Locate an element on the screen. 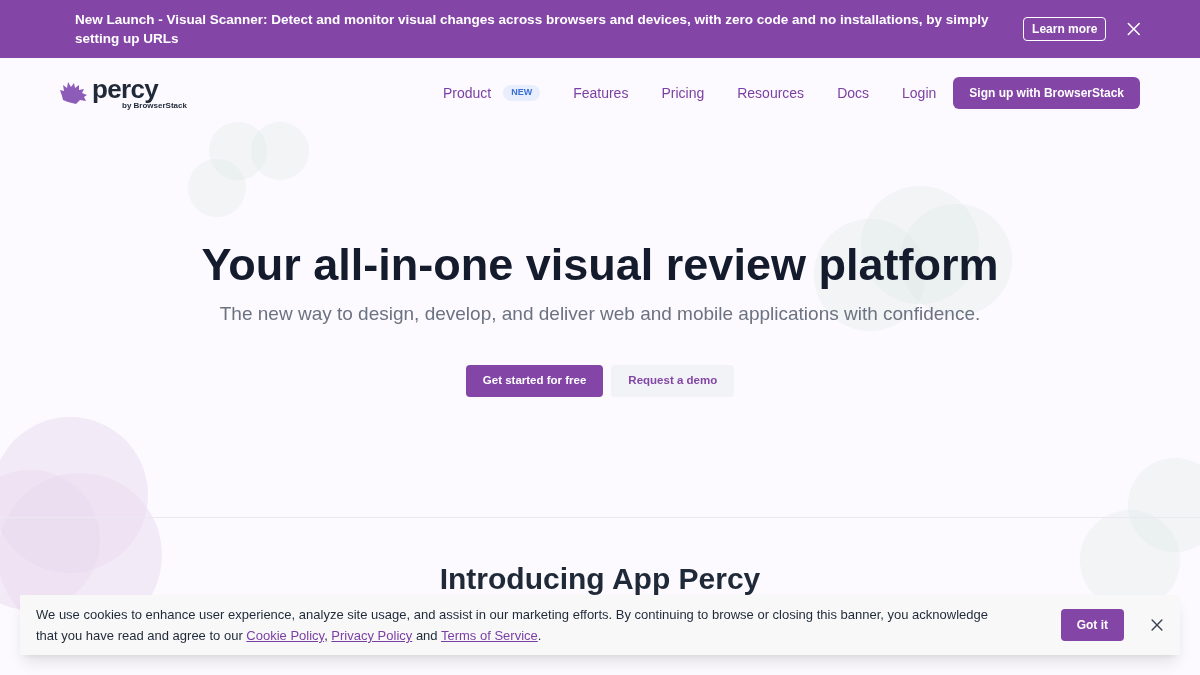 Image resolution: width=1200 pixels, height=675 pixels. nav-link: Resources is located at coordinates (771, 93).